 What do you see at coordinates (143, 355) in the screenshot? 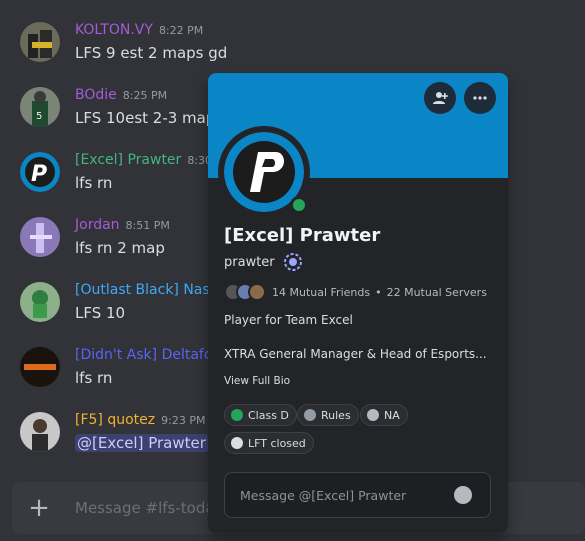
I see `author-name: [Didn't Ask] Deltafc` at bounding box center [143, 355].